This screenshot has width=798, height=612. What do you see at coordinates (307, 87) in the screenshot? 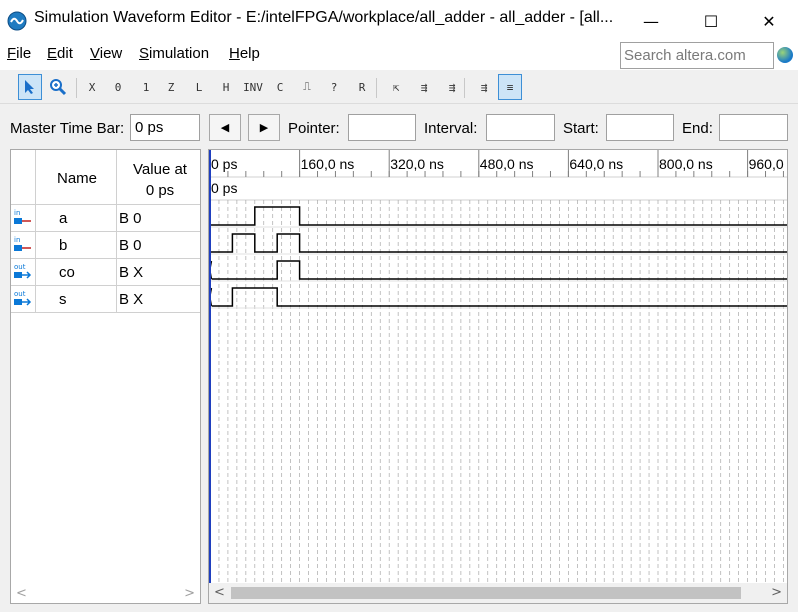
I see `clock-icon: ⎍` at bounding box center [307, 87].